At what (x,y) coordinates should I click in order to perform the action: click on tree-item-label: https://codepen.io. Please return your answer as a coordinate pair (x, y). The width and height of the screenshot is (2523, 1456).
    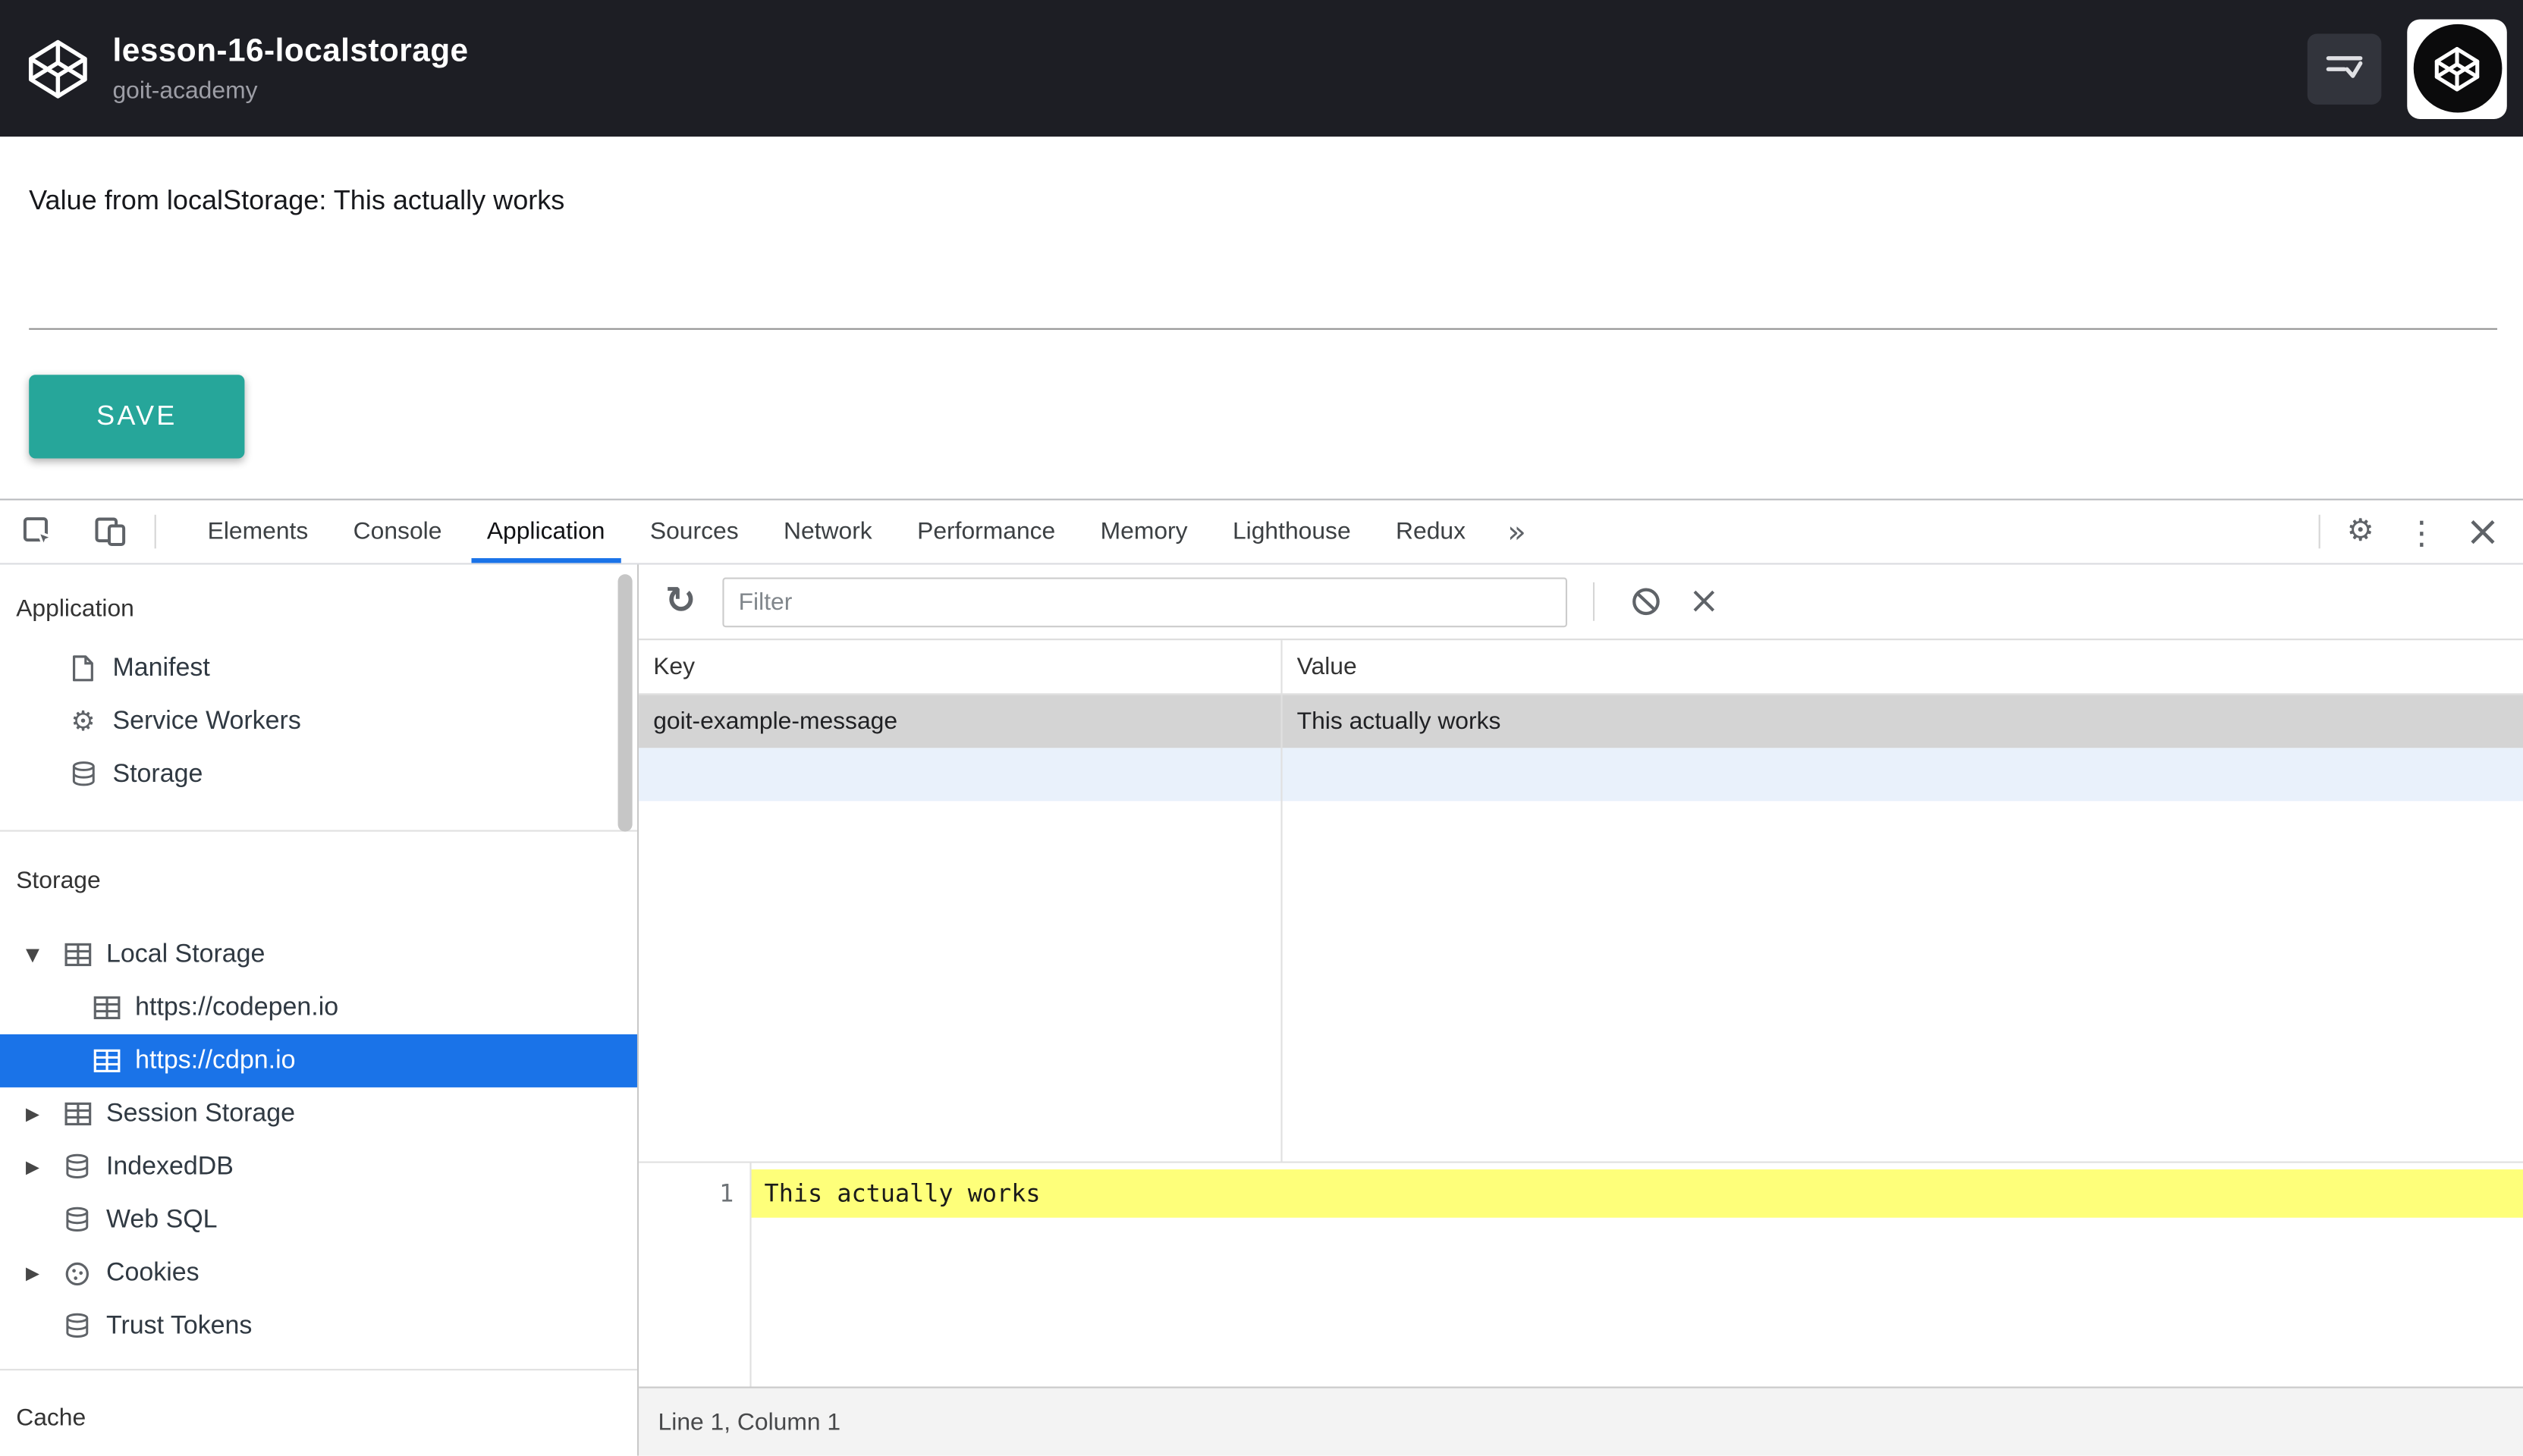
    Looking at the image, I should click on (237, 1007).